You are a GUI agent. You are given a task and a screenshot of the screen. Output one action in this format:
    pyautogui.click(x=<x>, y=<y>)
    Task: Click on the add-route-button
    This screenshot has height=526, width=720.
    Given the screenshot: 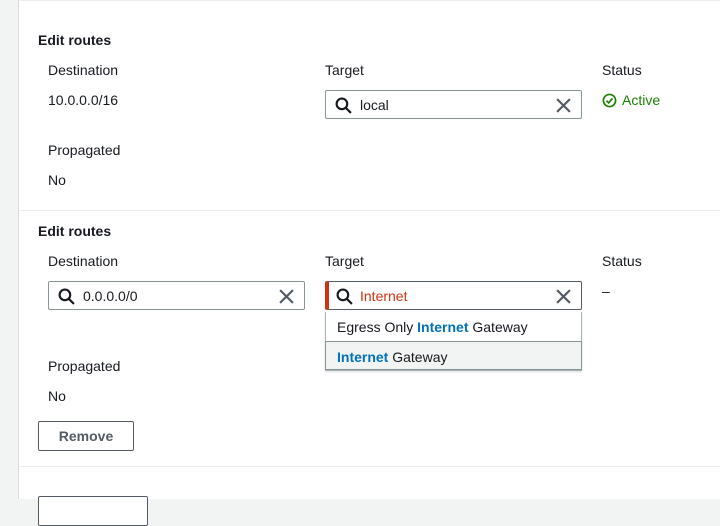 What is the action you would take?
    pyautogui.click(x=93, y=511)
    